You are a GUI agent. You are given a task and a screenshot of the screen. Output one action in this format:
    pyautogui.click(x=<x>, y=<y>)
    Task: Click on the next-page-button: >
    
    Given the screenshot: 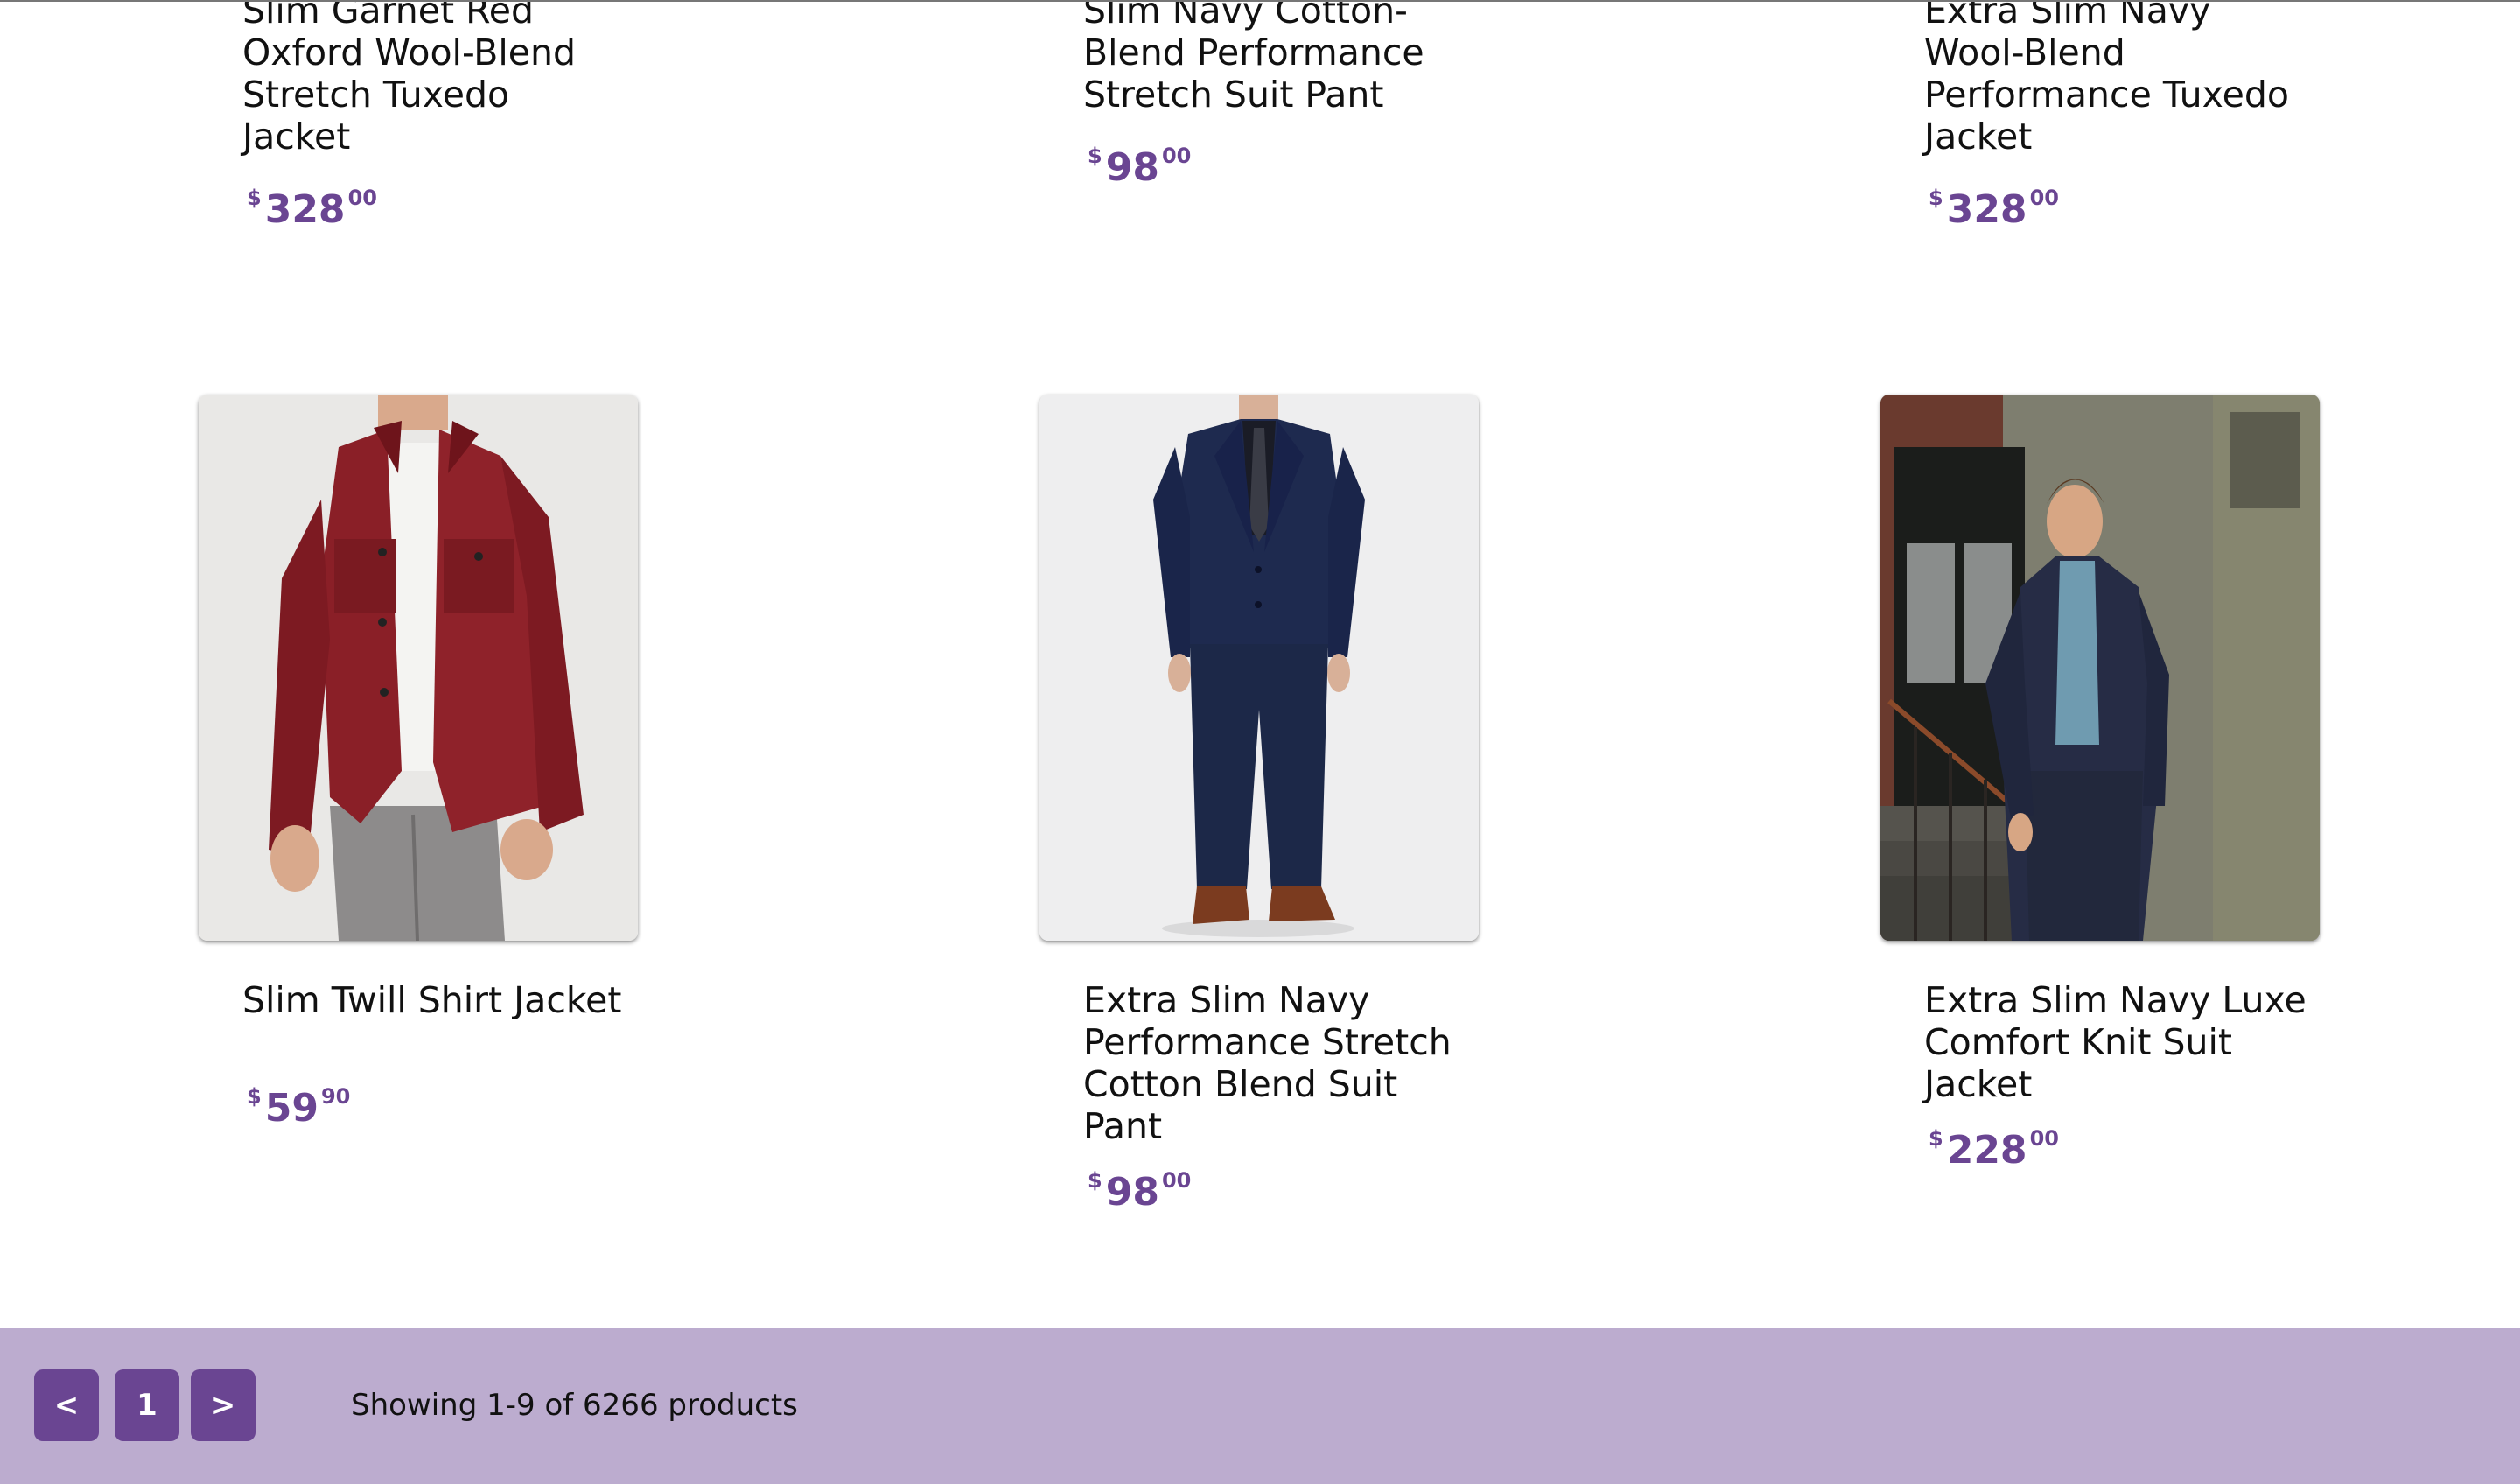 What is the action you would take?
    pyautogui.click(x=223, y=1405)
    